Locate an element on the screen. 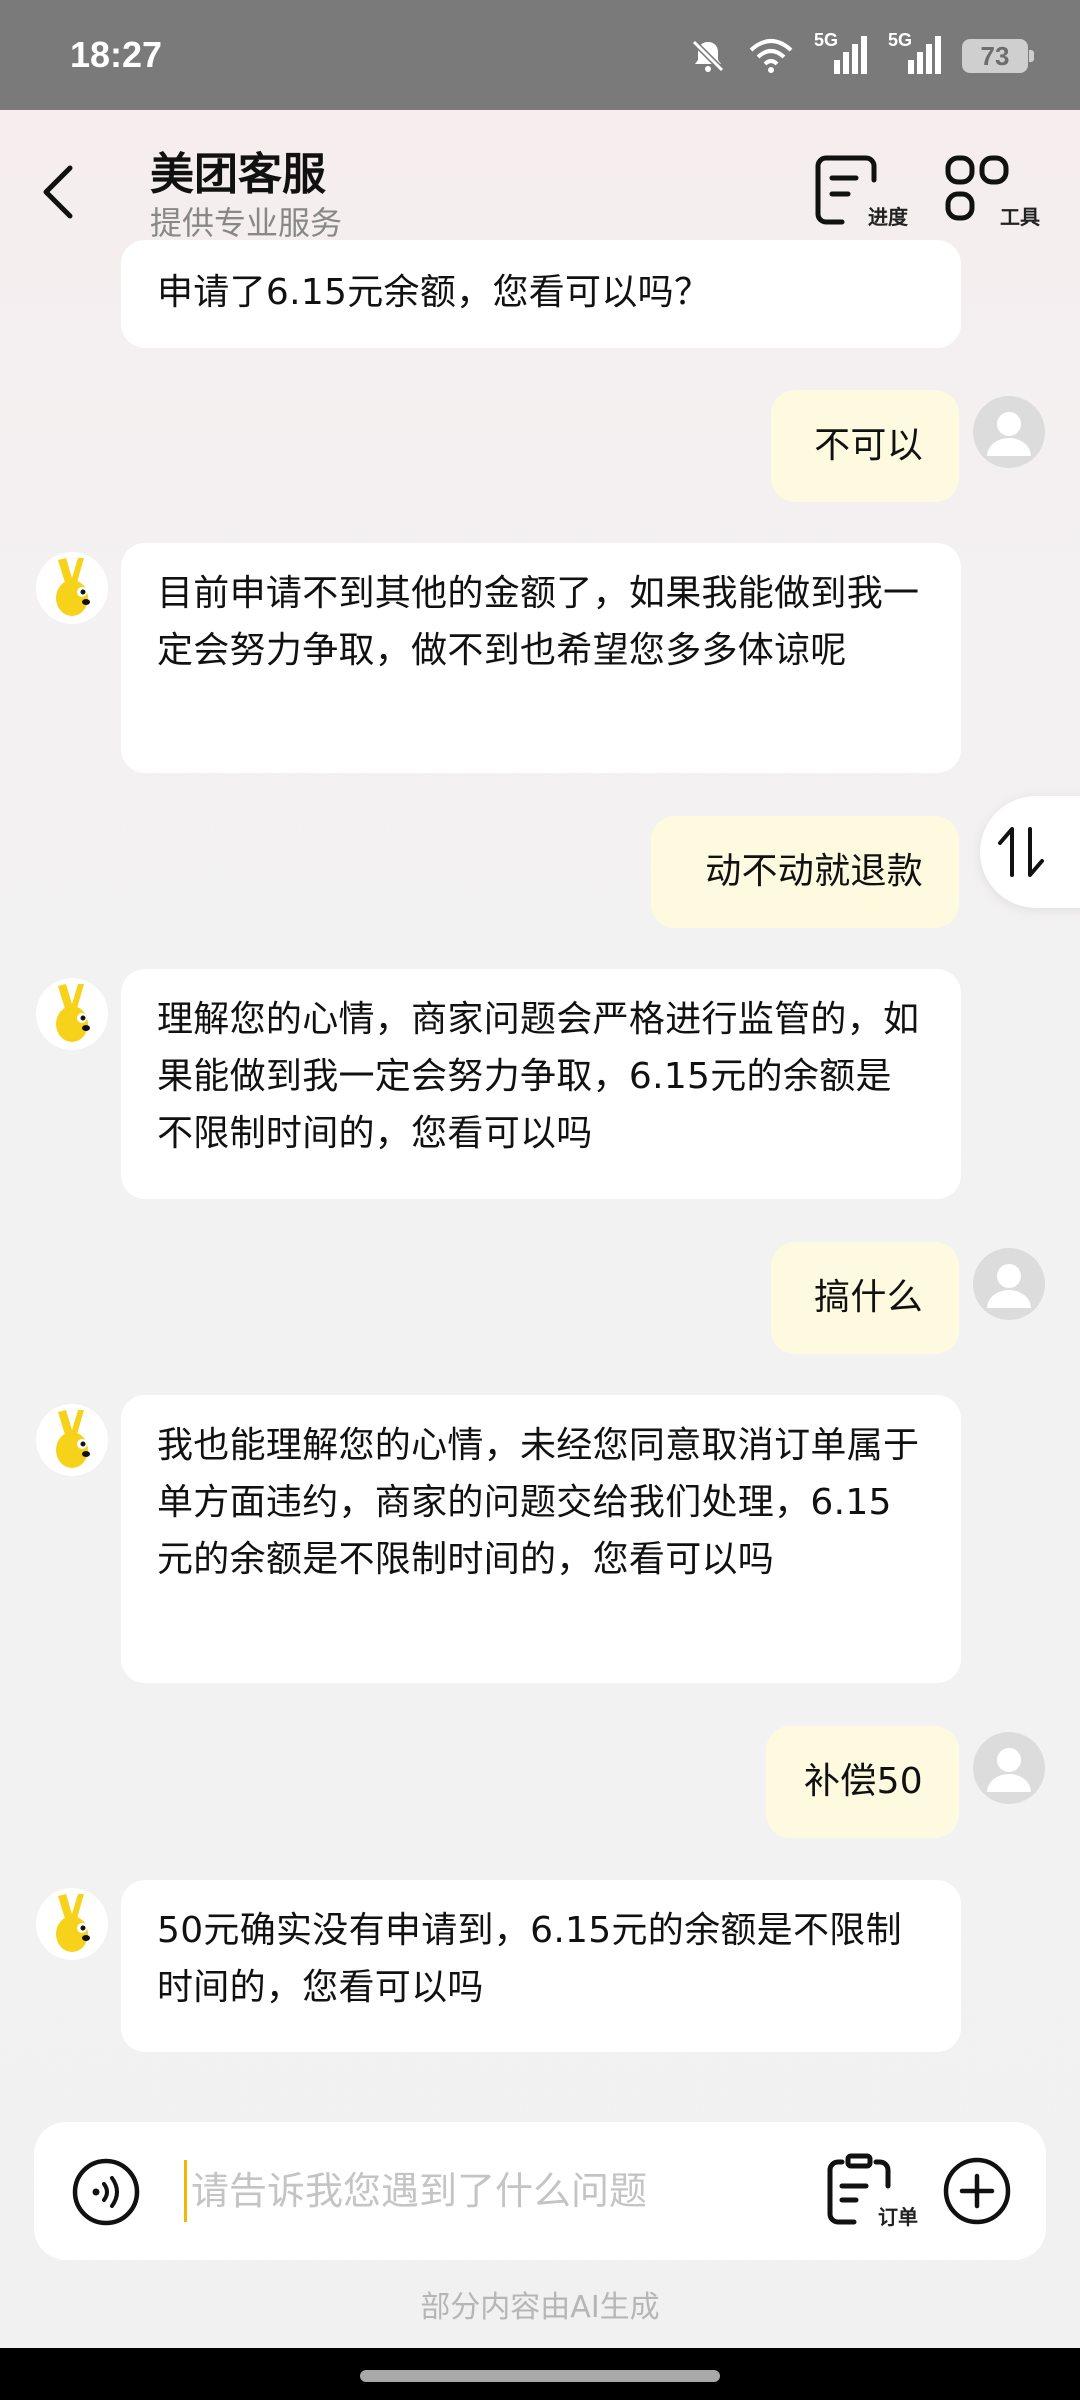  home-gesture-handle is located at coordinates (540, 2376).